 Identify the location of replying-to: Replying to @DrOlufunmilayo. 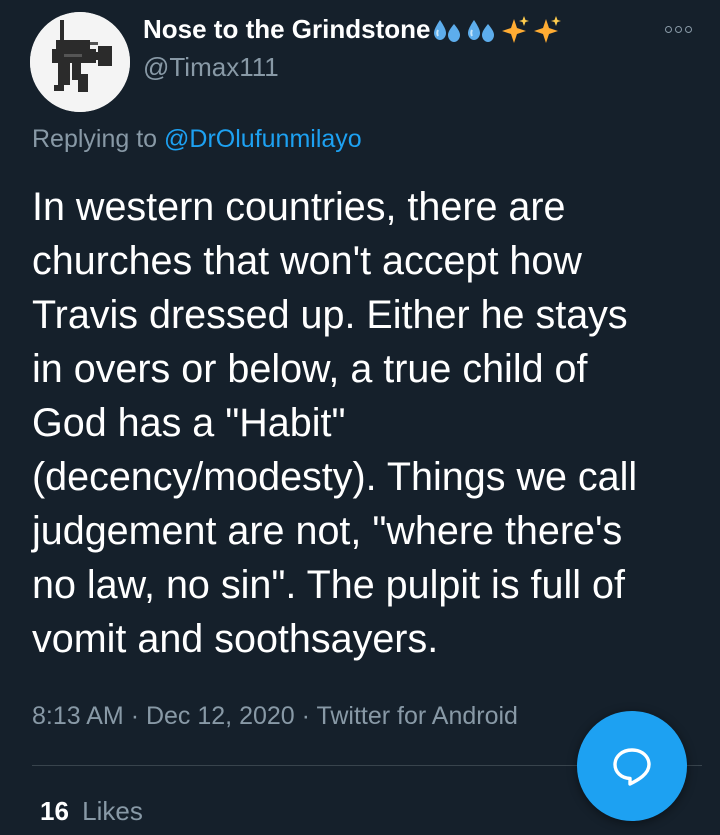
(197, 139).